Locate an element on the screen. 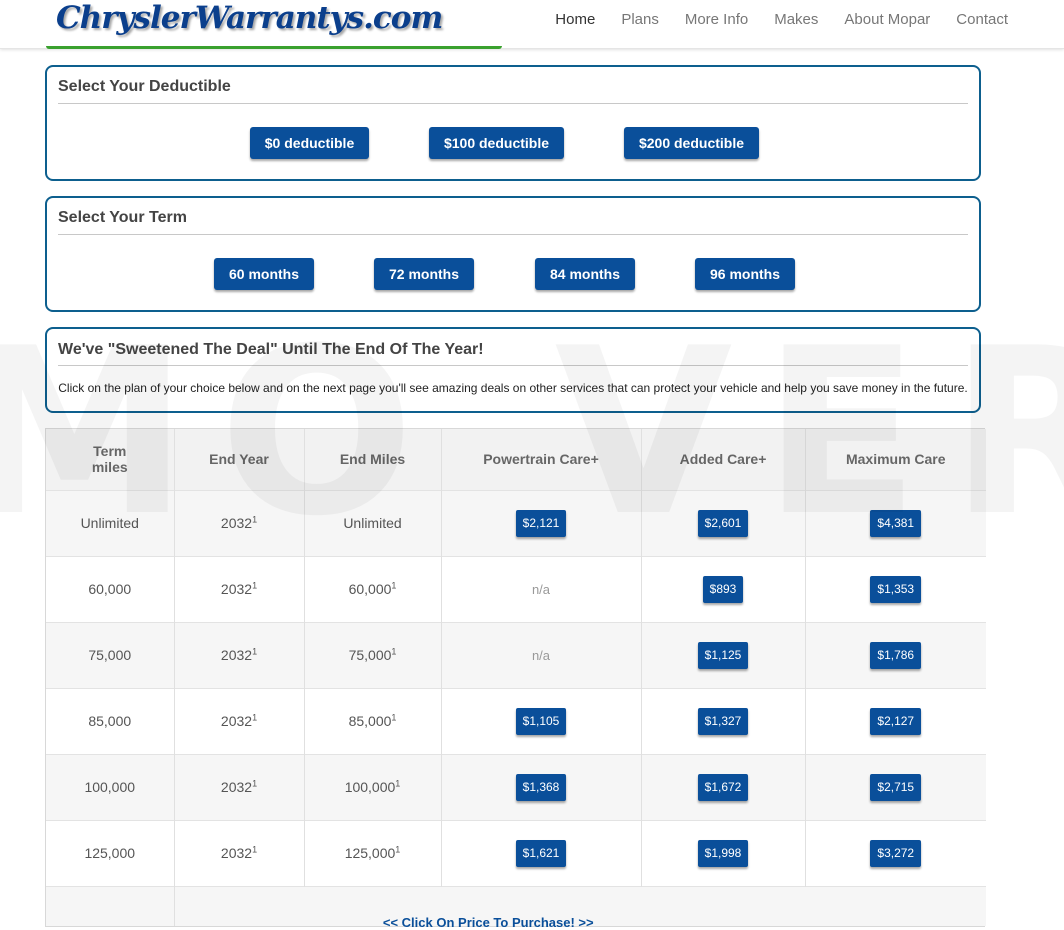  cell-powertrain: $2,121 is located at coordinates (541, 523).